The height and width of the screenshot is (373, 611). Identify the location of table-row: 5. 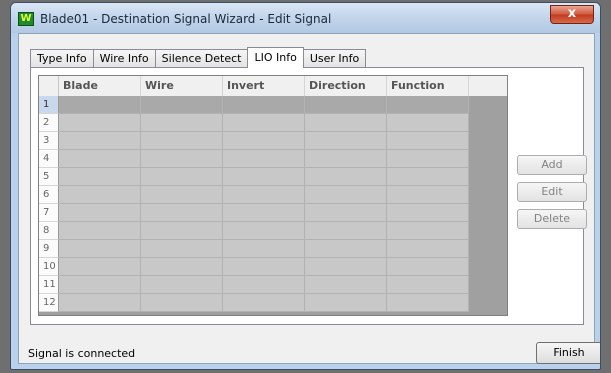
(273, 177).